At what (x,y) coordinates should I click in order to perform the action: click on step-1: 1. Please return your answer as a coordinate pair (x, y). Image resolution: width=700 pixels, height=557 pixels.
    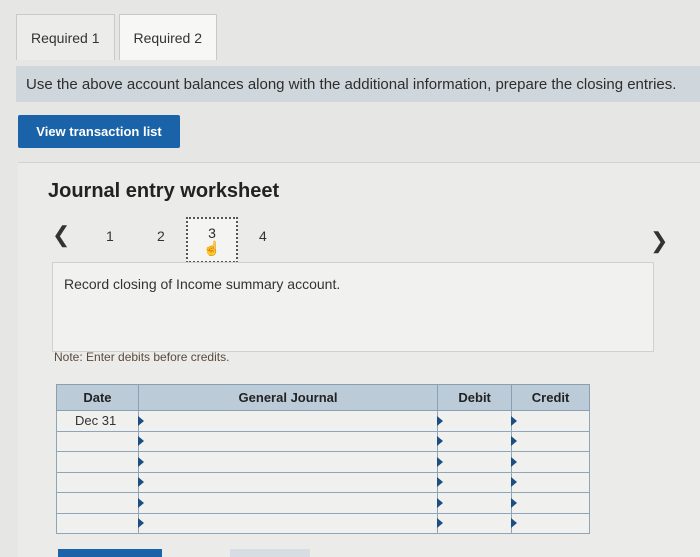
    Looking at the image, I should click on (110, 236).